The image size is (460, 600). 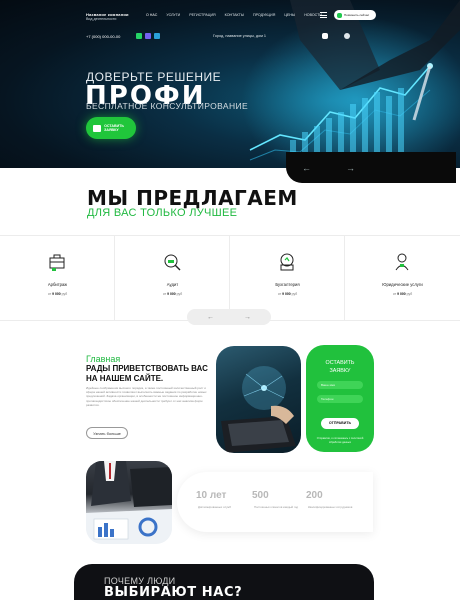 I want to click on company-subtitle: Вид деятельности, so click(x=101, y=19).